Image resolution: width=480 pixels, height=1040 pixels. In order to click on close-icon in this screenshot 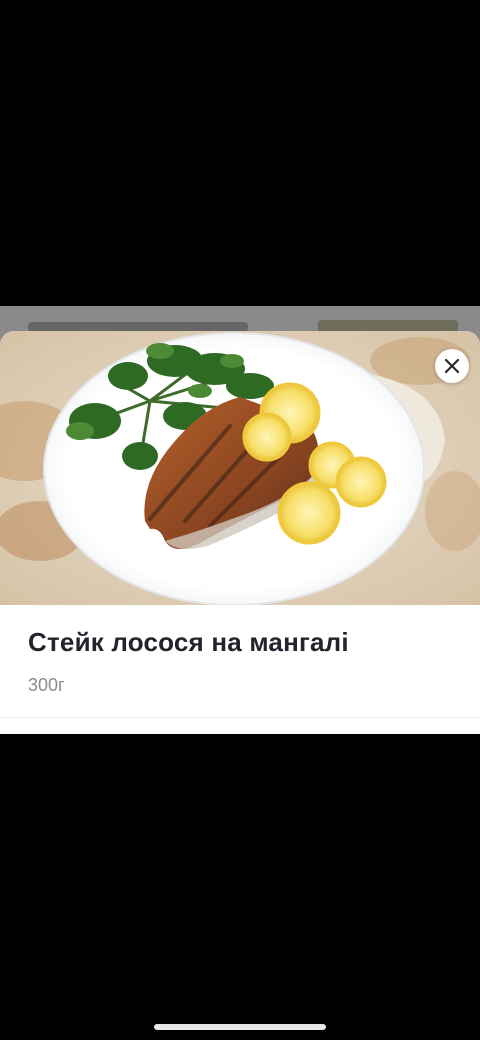, I will do `click(452, 366)`.